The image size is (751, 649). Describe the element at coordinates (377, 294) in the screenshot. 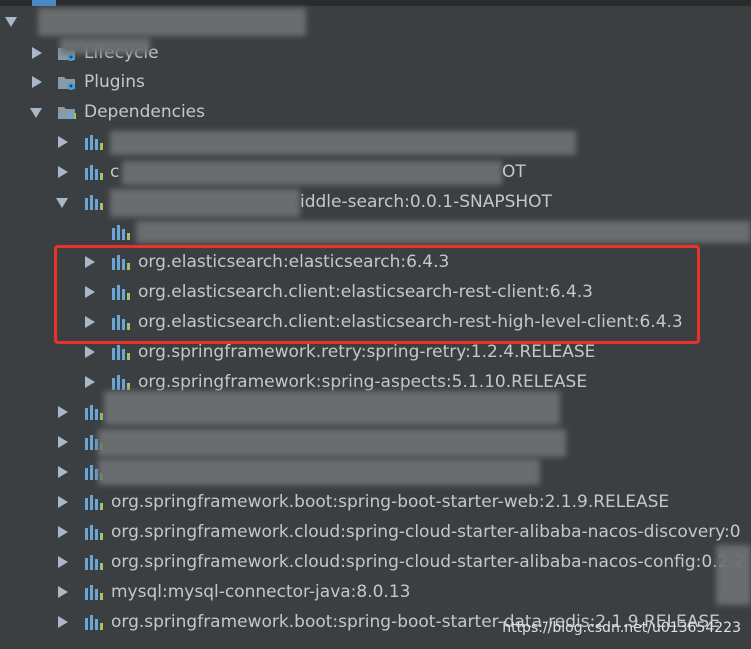

I see `highlight-box` at that location.